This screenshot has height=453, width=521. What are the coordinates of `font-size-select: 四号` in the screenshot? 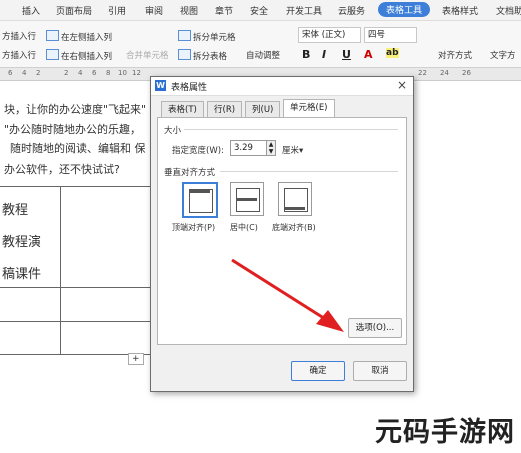 It's located at (390, 35).